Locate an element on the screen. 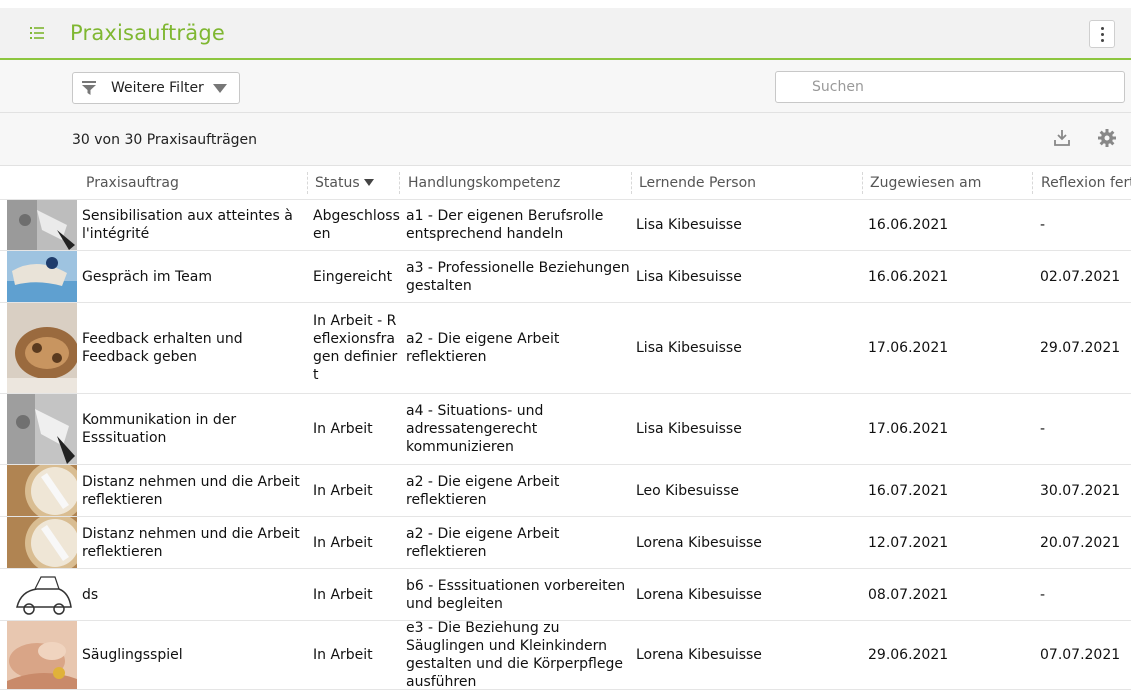 The height and width of the screenshot is (691, 1131). praxisauftrag-cell: Kommunikation in der Esssituation is located at coordinates (159, 429).